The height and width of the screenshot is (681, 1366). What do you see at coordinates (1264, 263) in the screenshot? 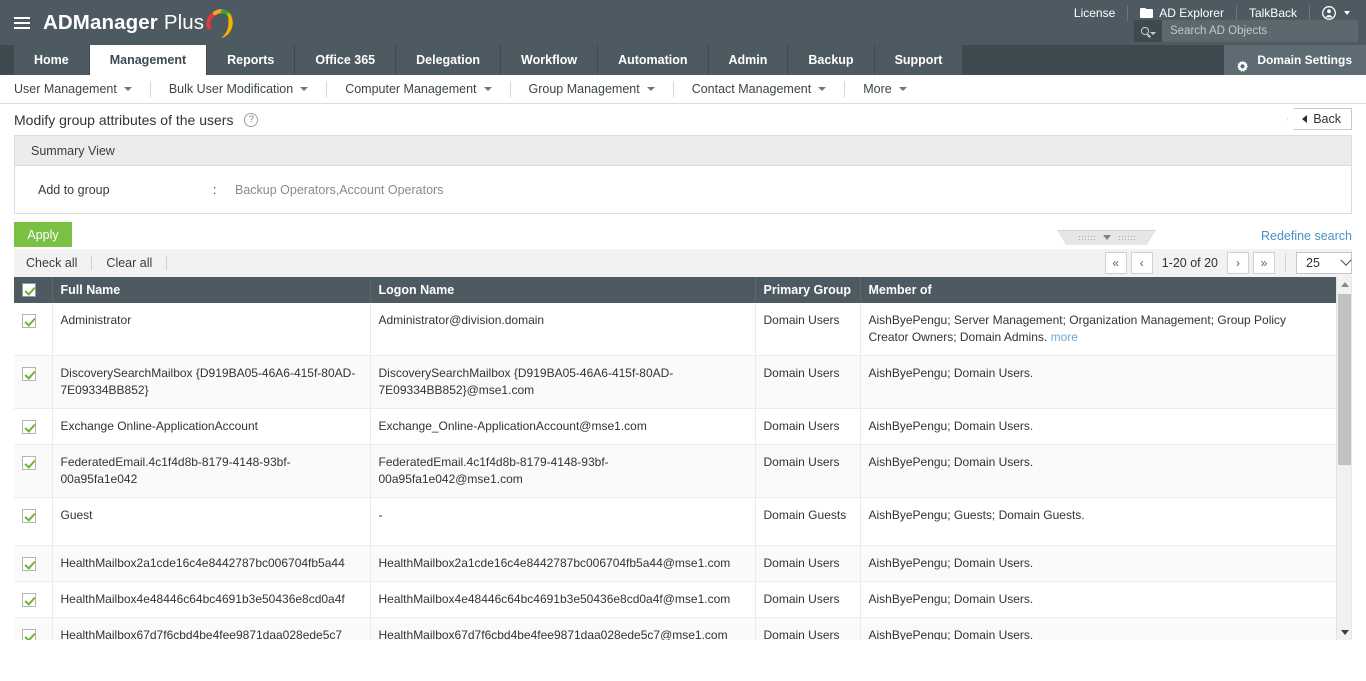
I see `last-page-button: »` at bounding box center [1264, 263].